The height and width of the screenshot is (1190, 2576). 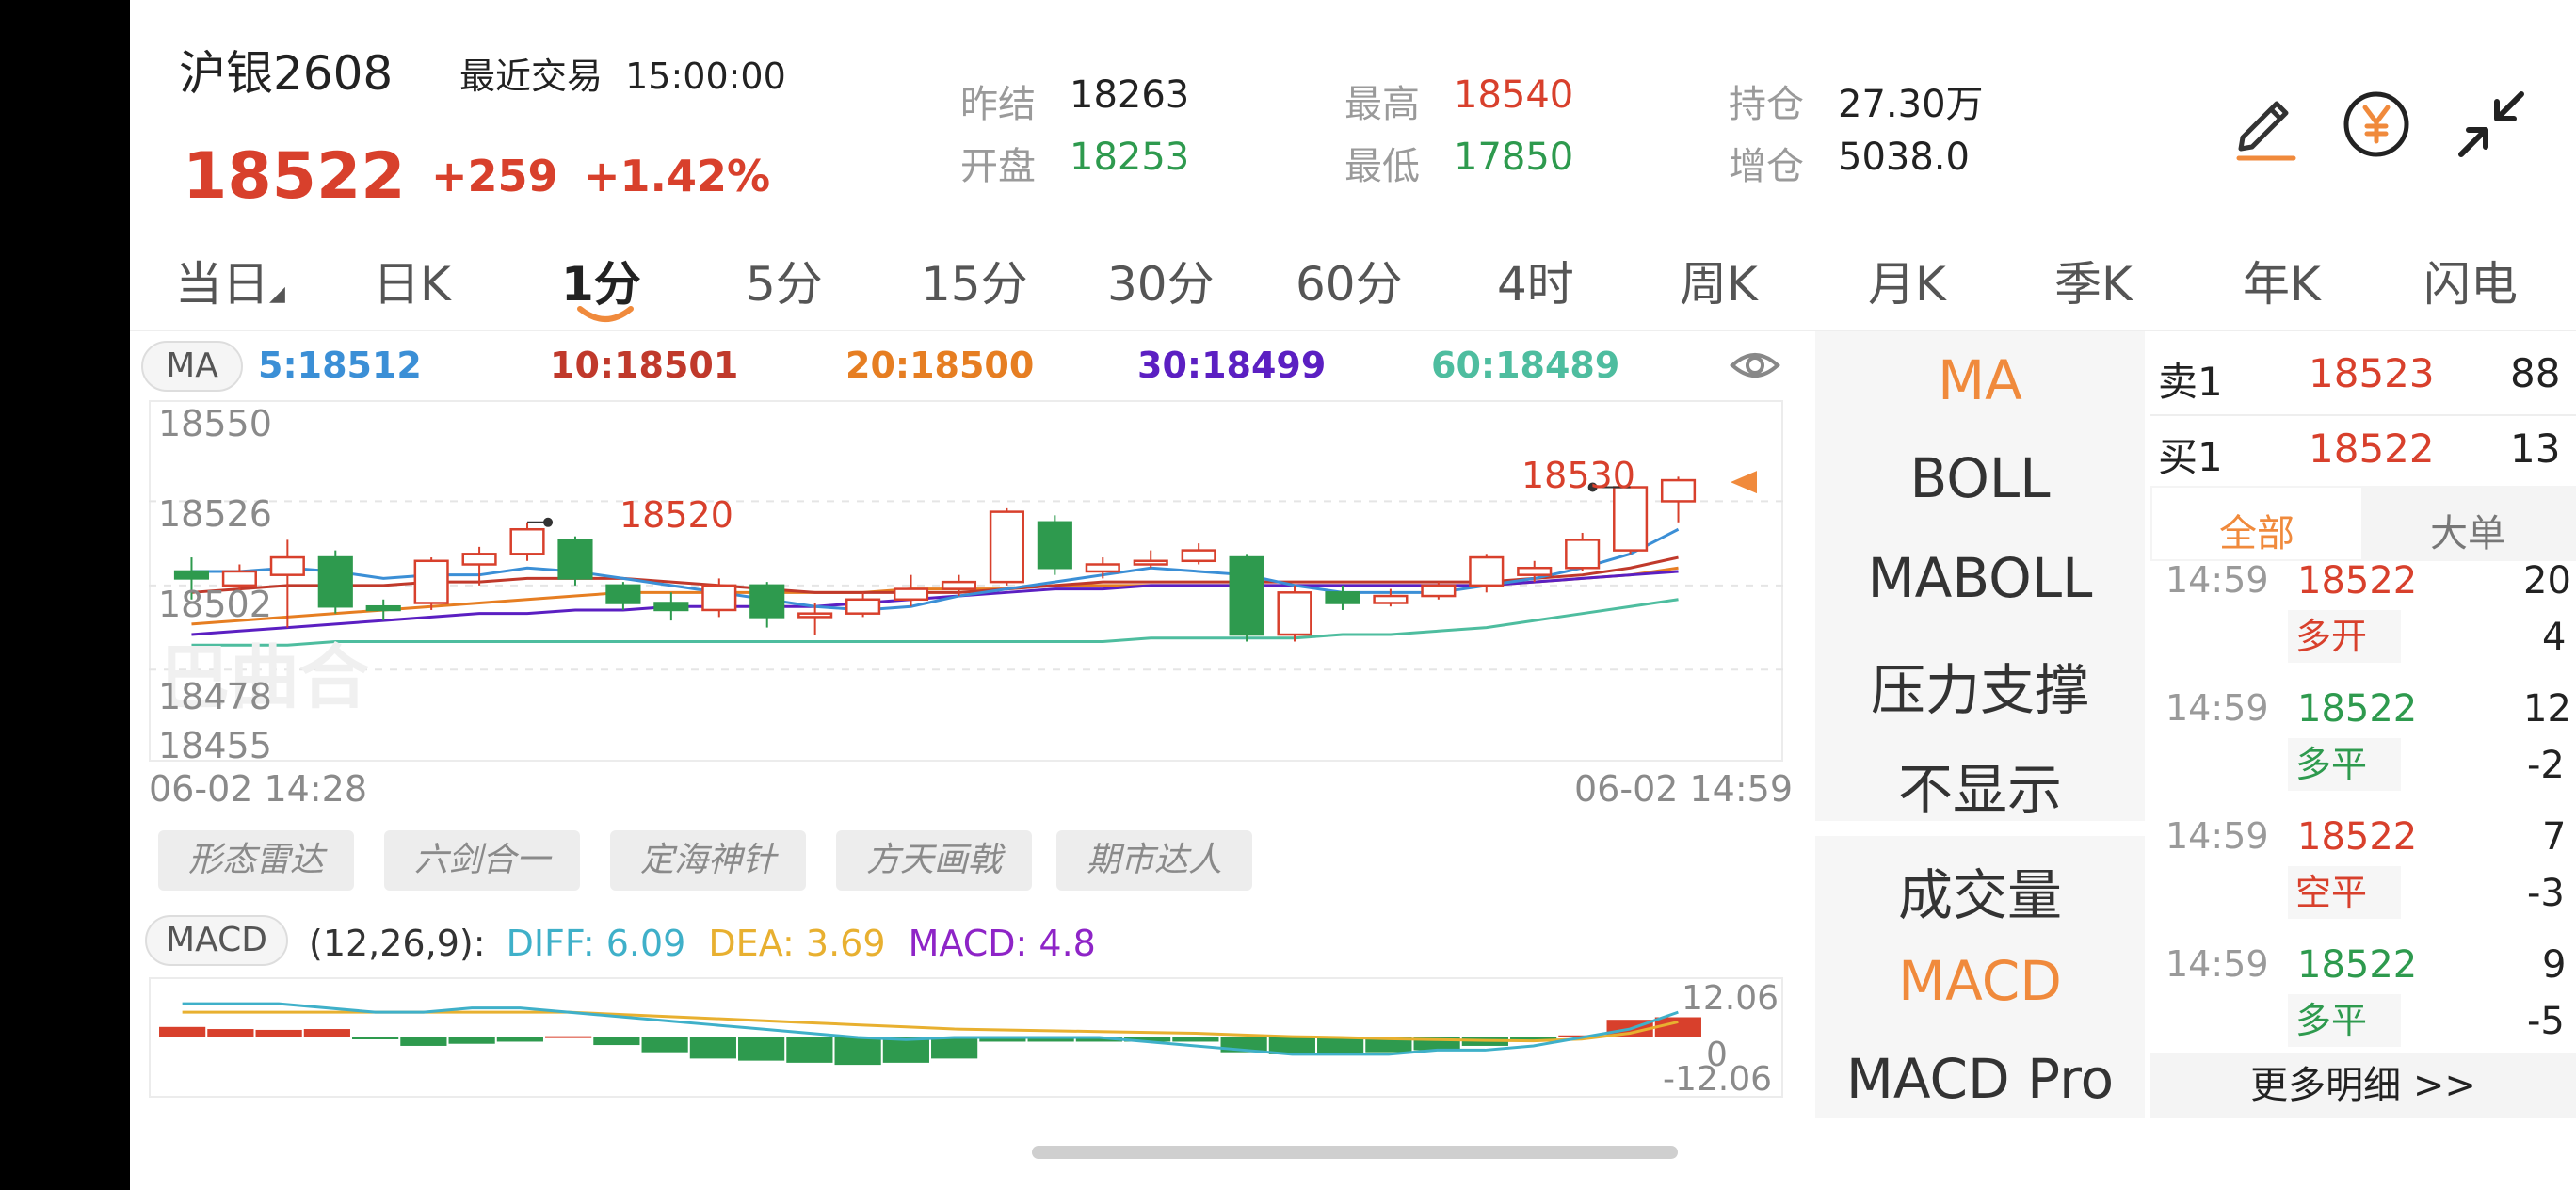 I want to click on time-start: 06-02 14:28, so click(x=258, y=789).